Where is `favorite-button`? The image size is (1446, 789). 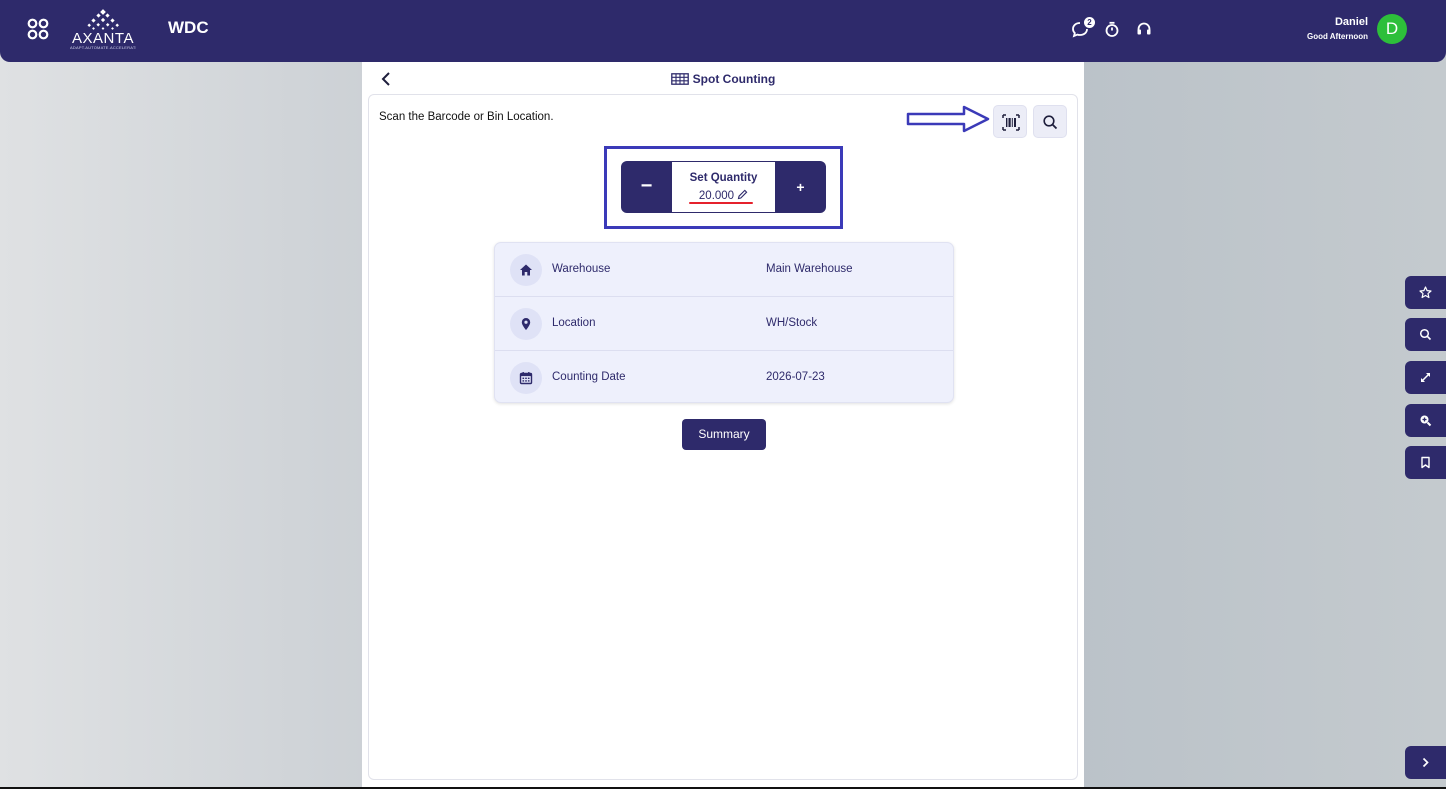 favorite-button is located at coordinates (1425, 292).